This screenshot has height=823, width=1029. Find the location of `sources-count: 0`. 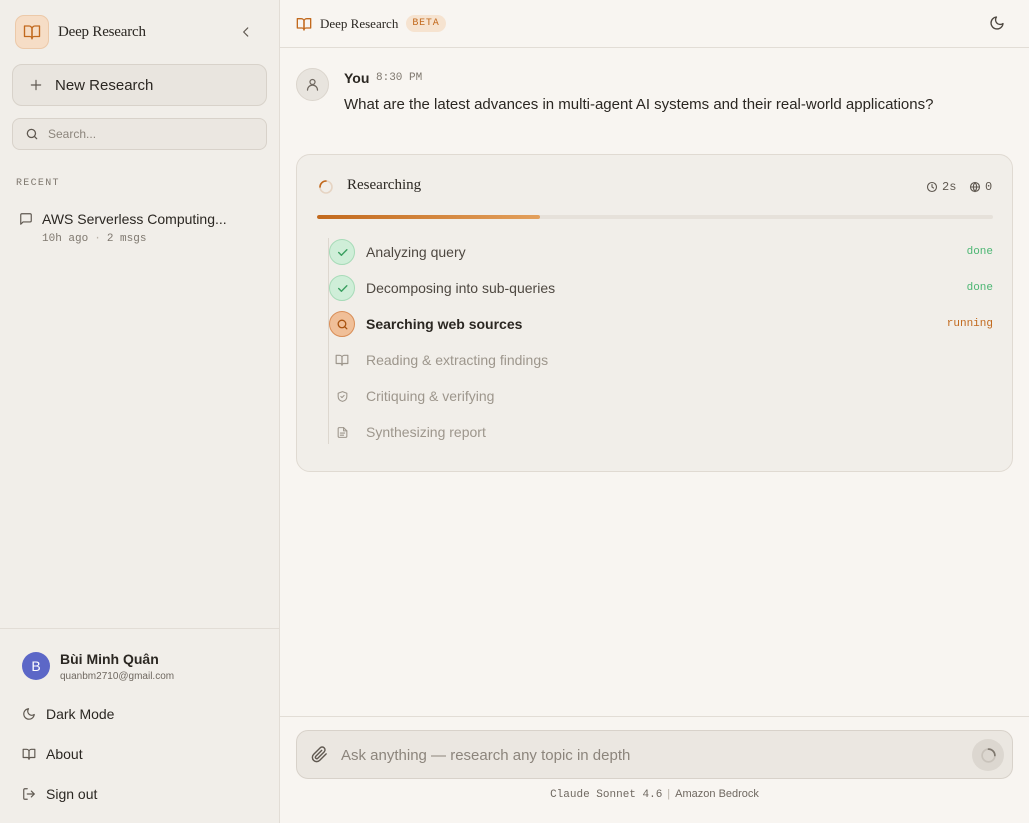

sources-count: 0 is located at coordinates (980, 187).